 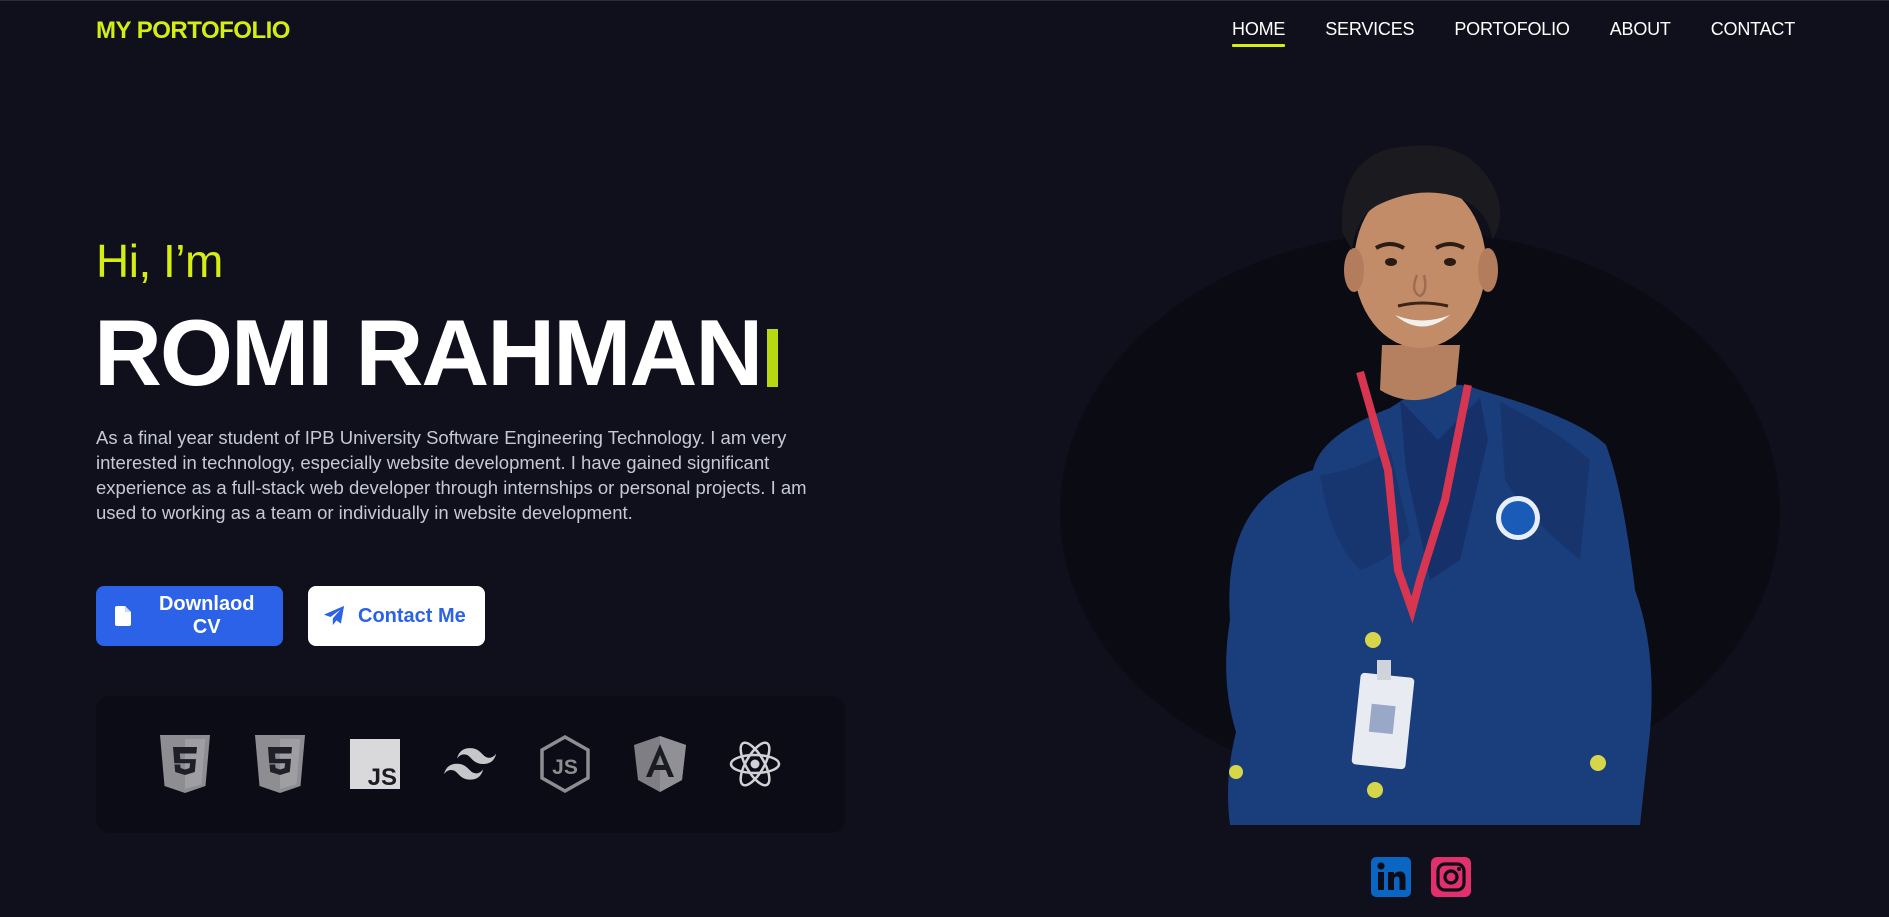 I want to click on react-icon, so click(x=755, y=764).